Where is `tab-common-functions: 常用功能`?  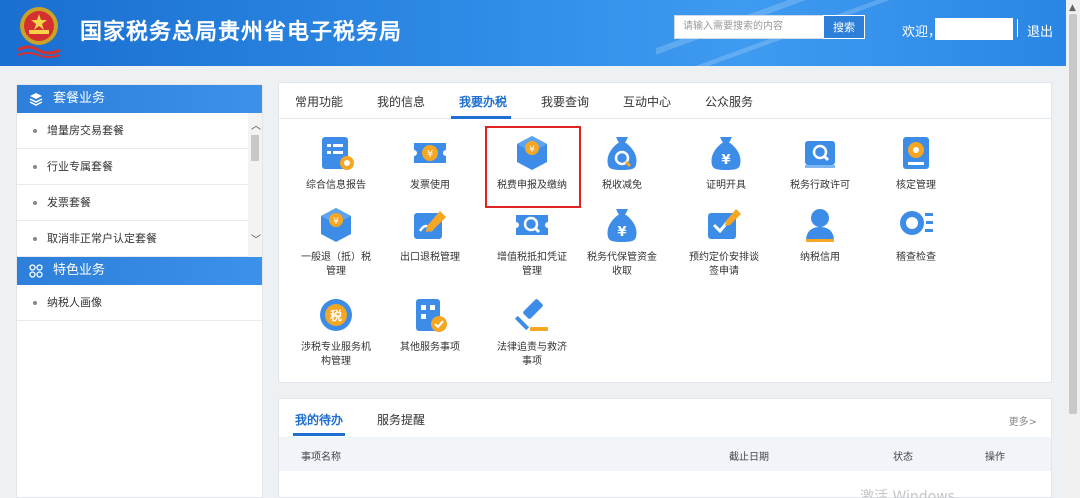
tab-common-functions: 常用功能 is located at coordinates (319, 101).